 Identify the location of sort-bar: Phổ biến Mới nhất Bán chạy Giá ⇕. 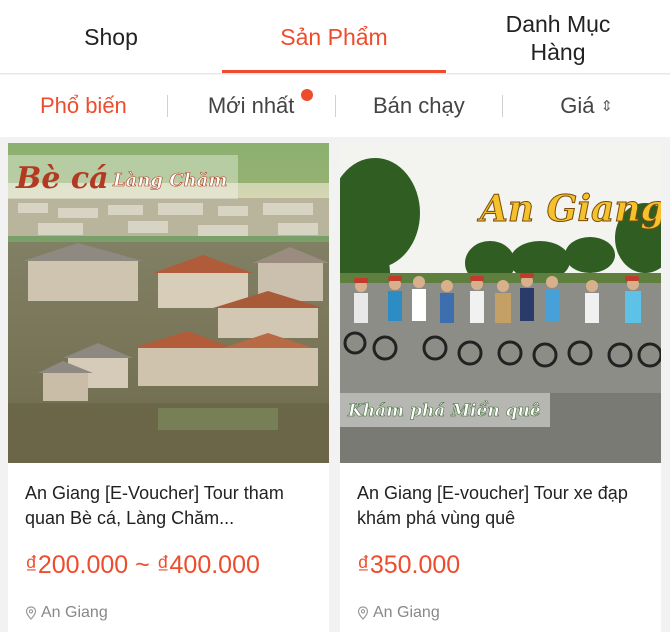
(335, 106).